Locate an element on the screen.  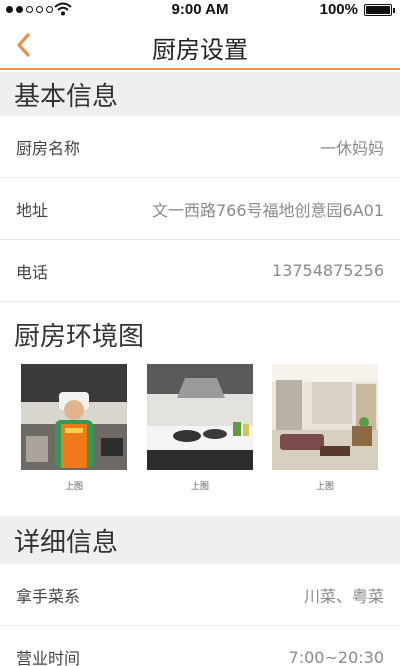
address-row: 地址 文一西路766号福地创意园6A01 is located at coordinates (200, 209).